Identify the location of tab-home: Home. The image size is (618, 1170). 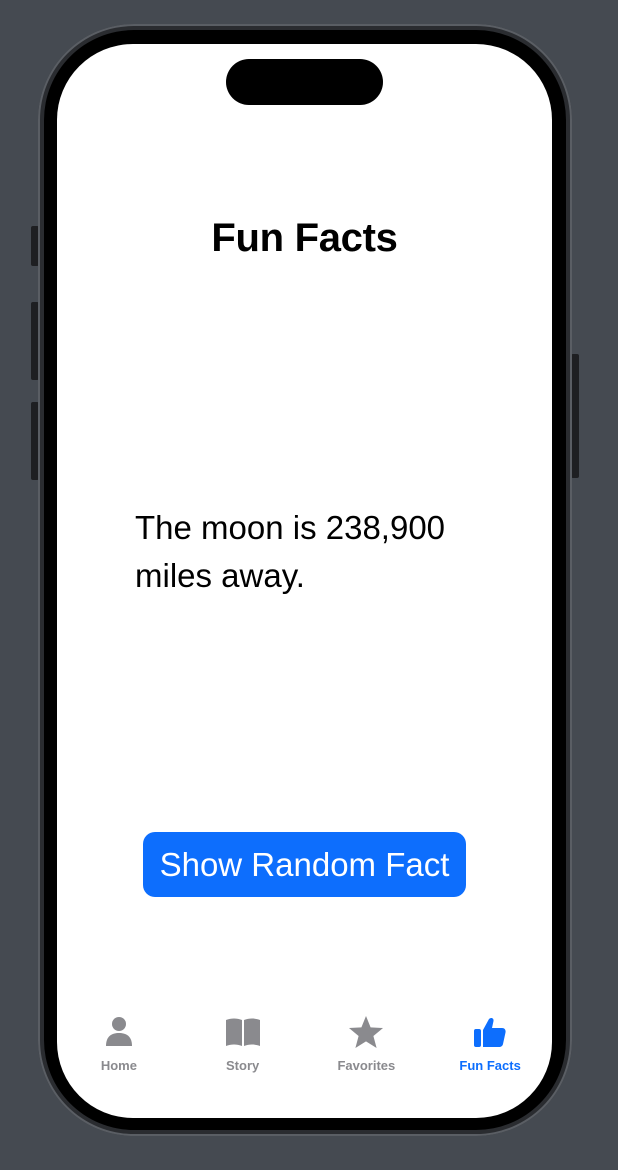
(119, 1047).